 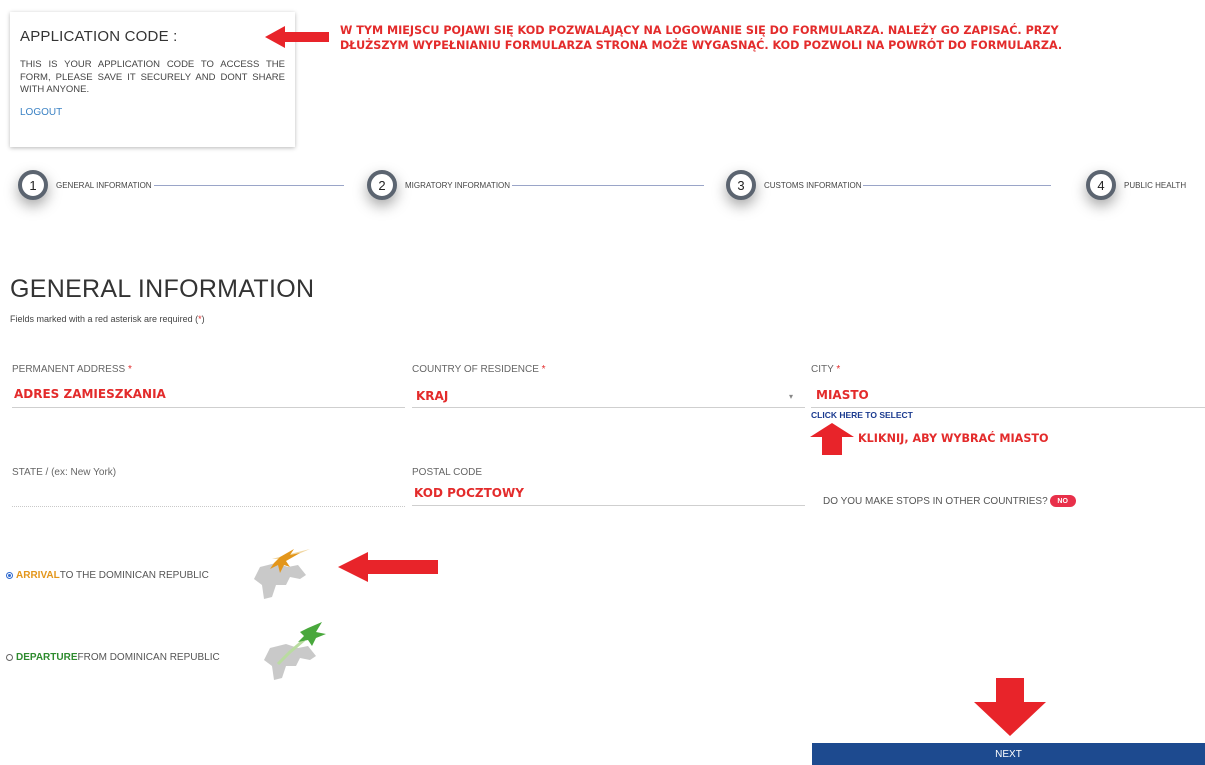 I want to click on country-underline, so click(x=608, y=407).